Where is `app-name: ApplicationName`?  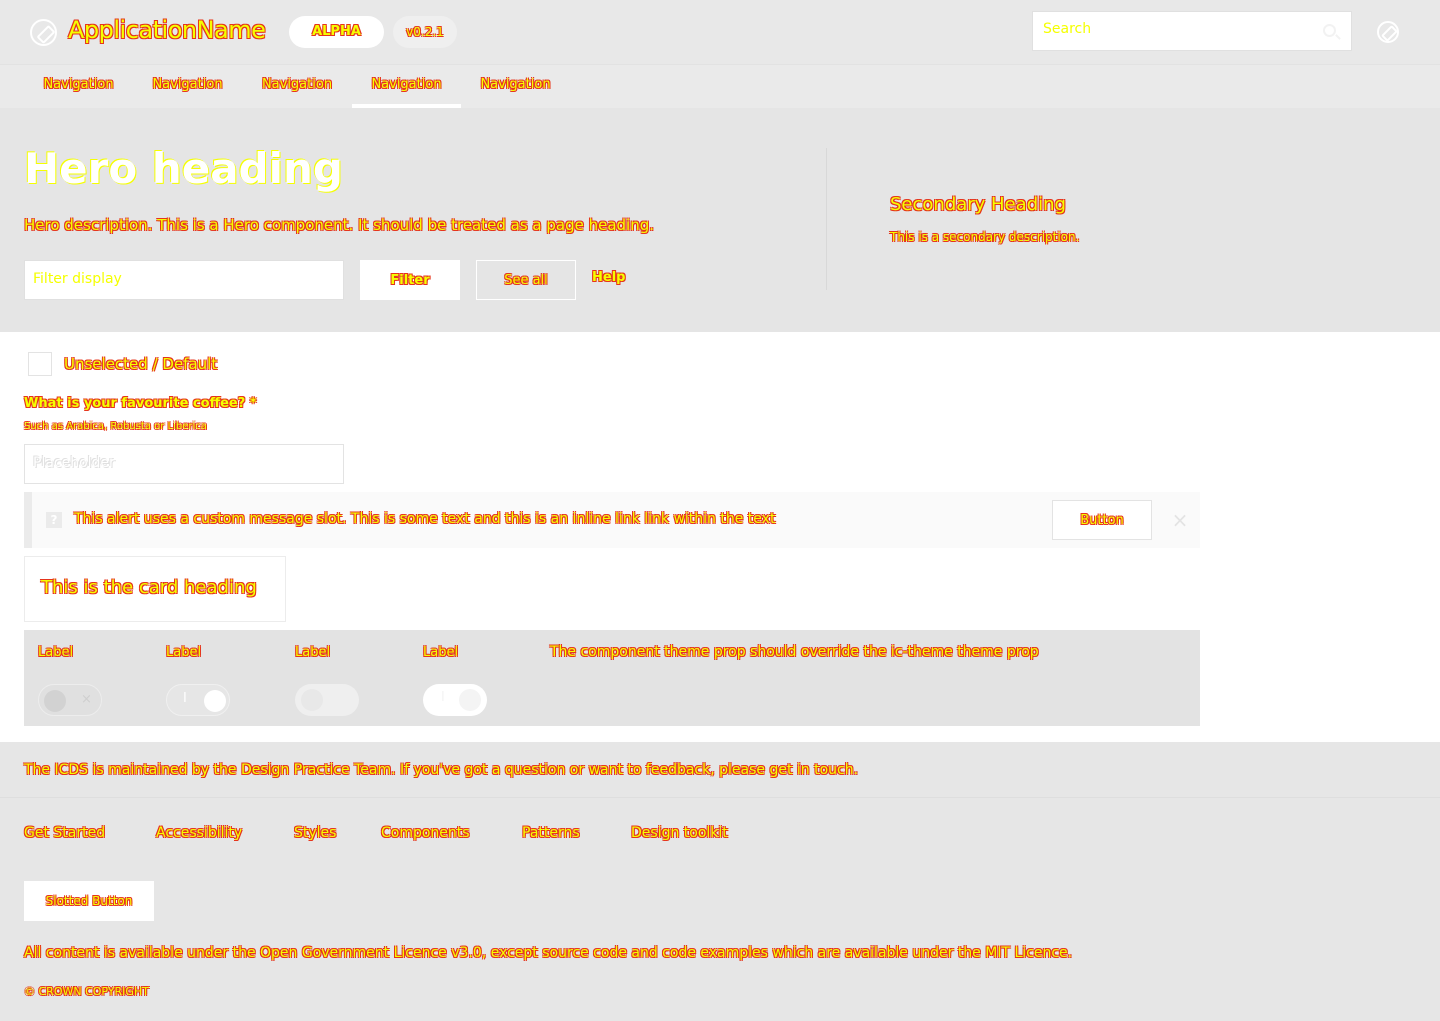
app-name: ApplicationName is located at coordinates (167, 30).